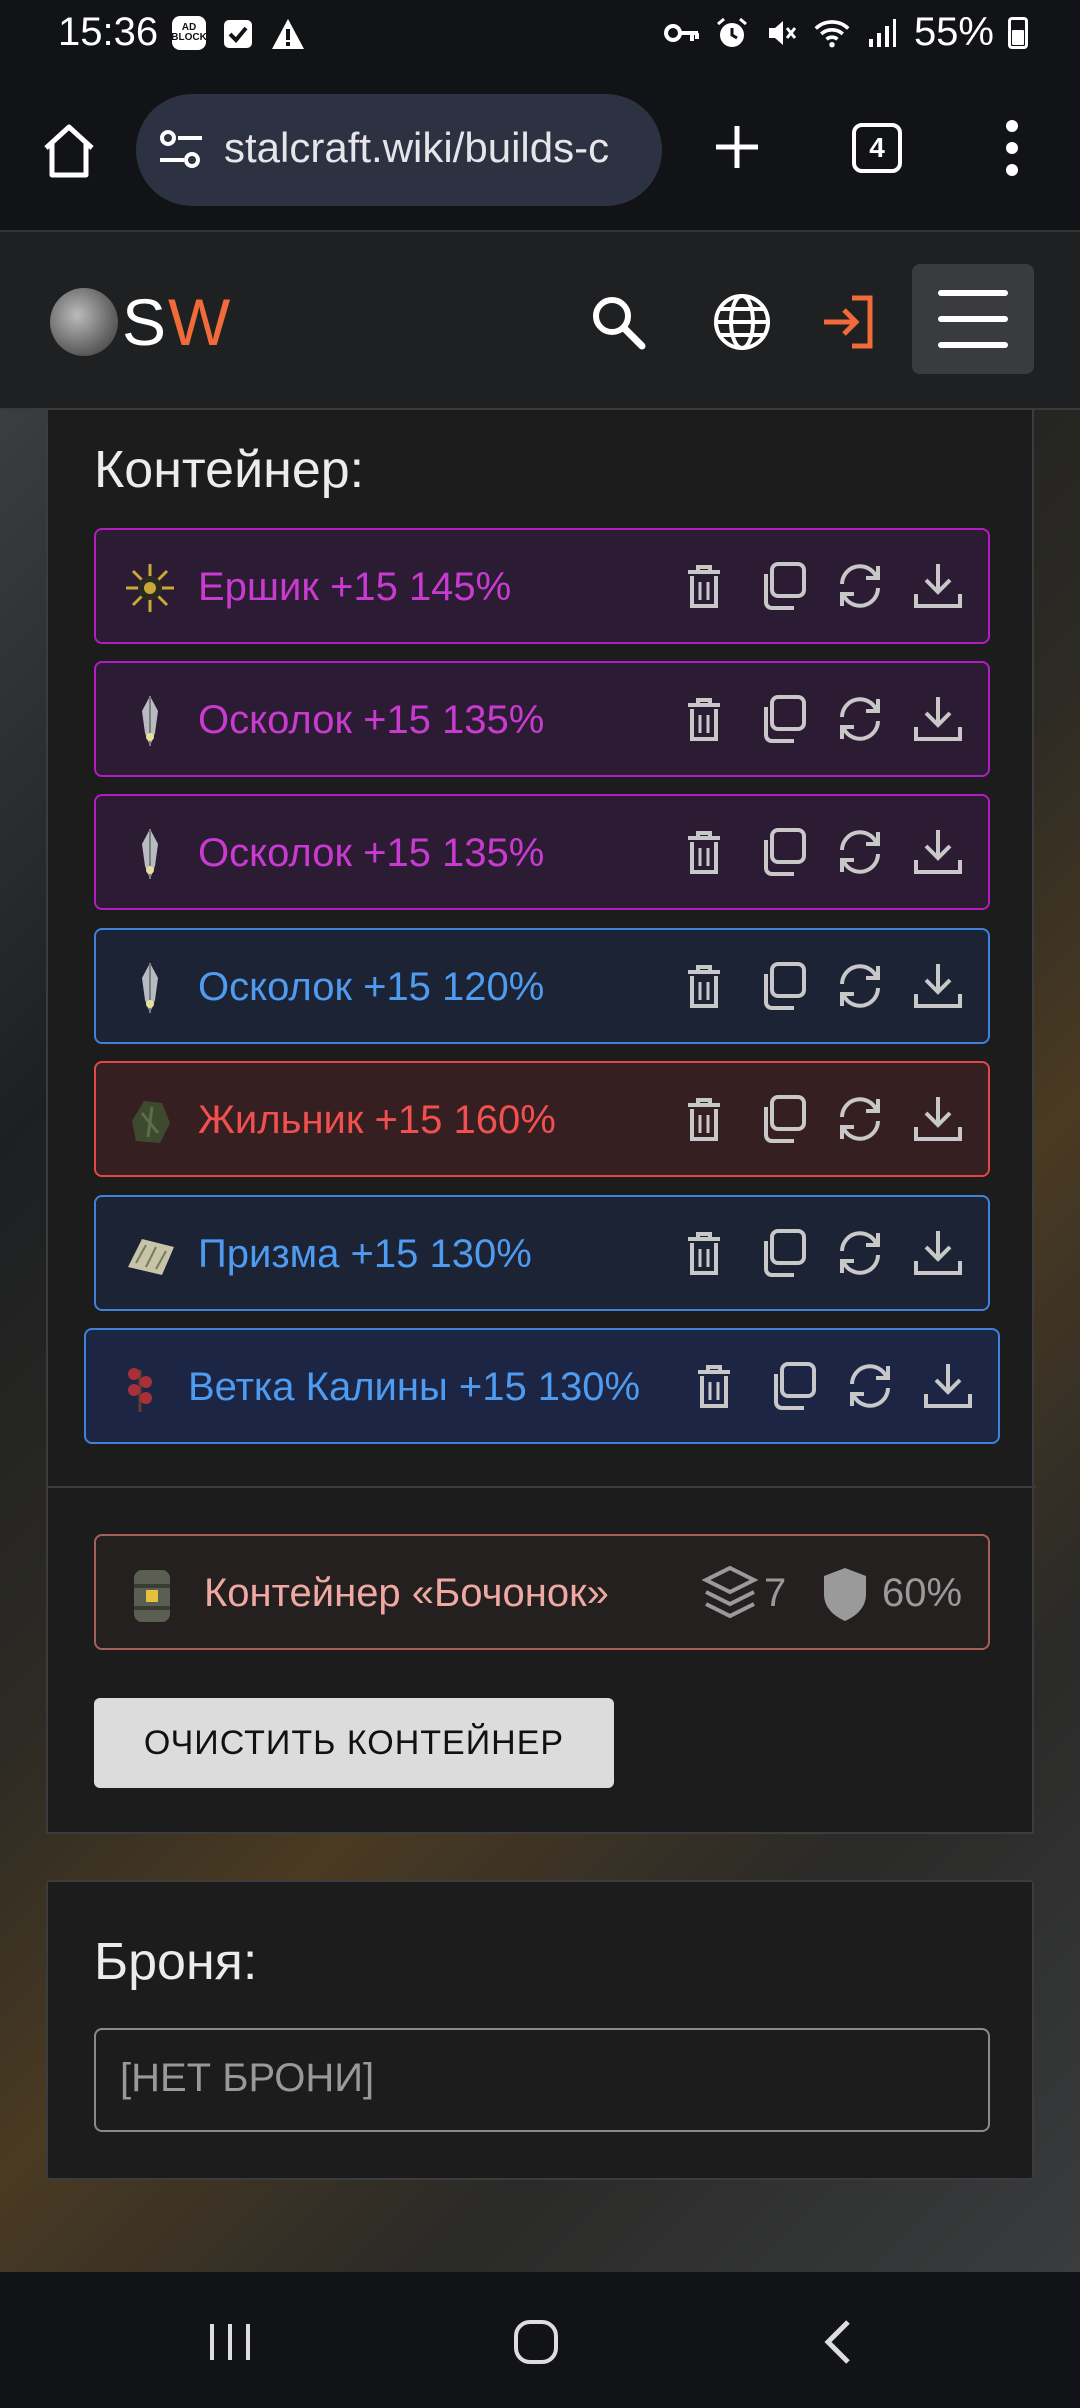  What do you see at coordinates (737, 147) in the screenshot?
I see `new-tab-icon` at bounding box center [737, 147].